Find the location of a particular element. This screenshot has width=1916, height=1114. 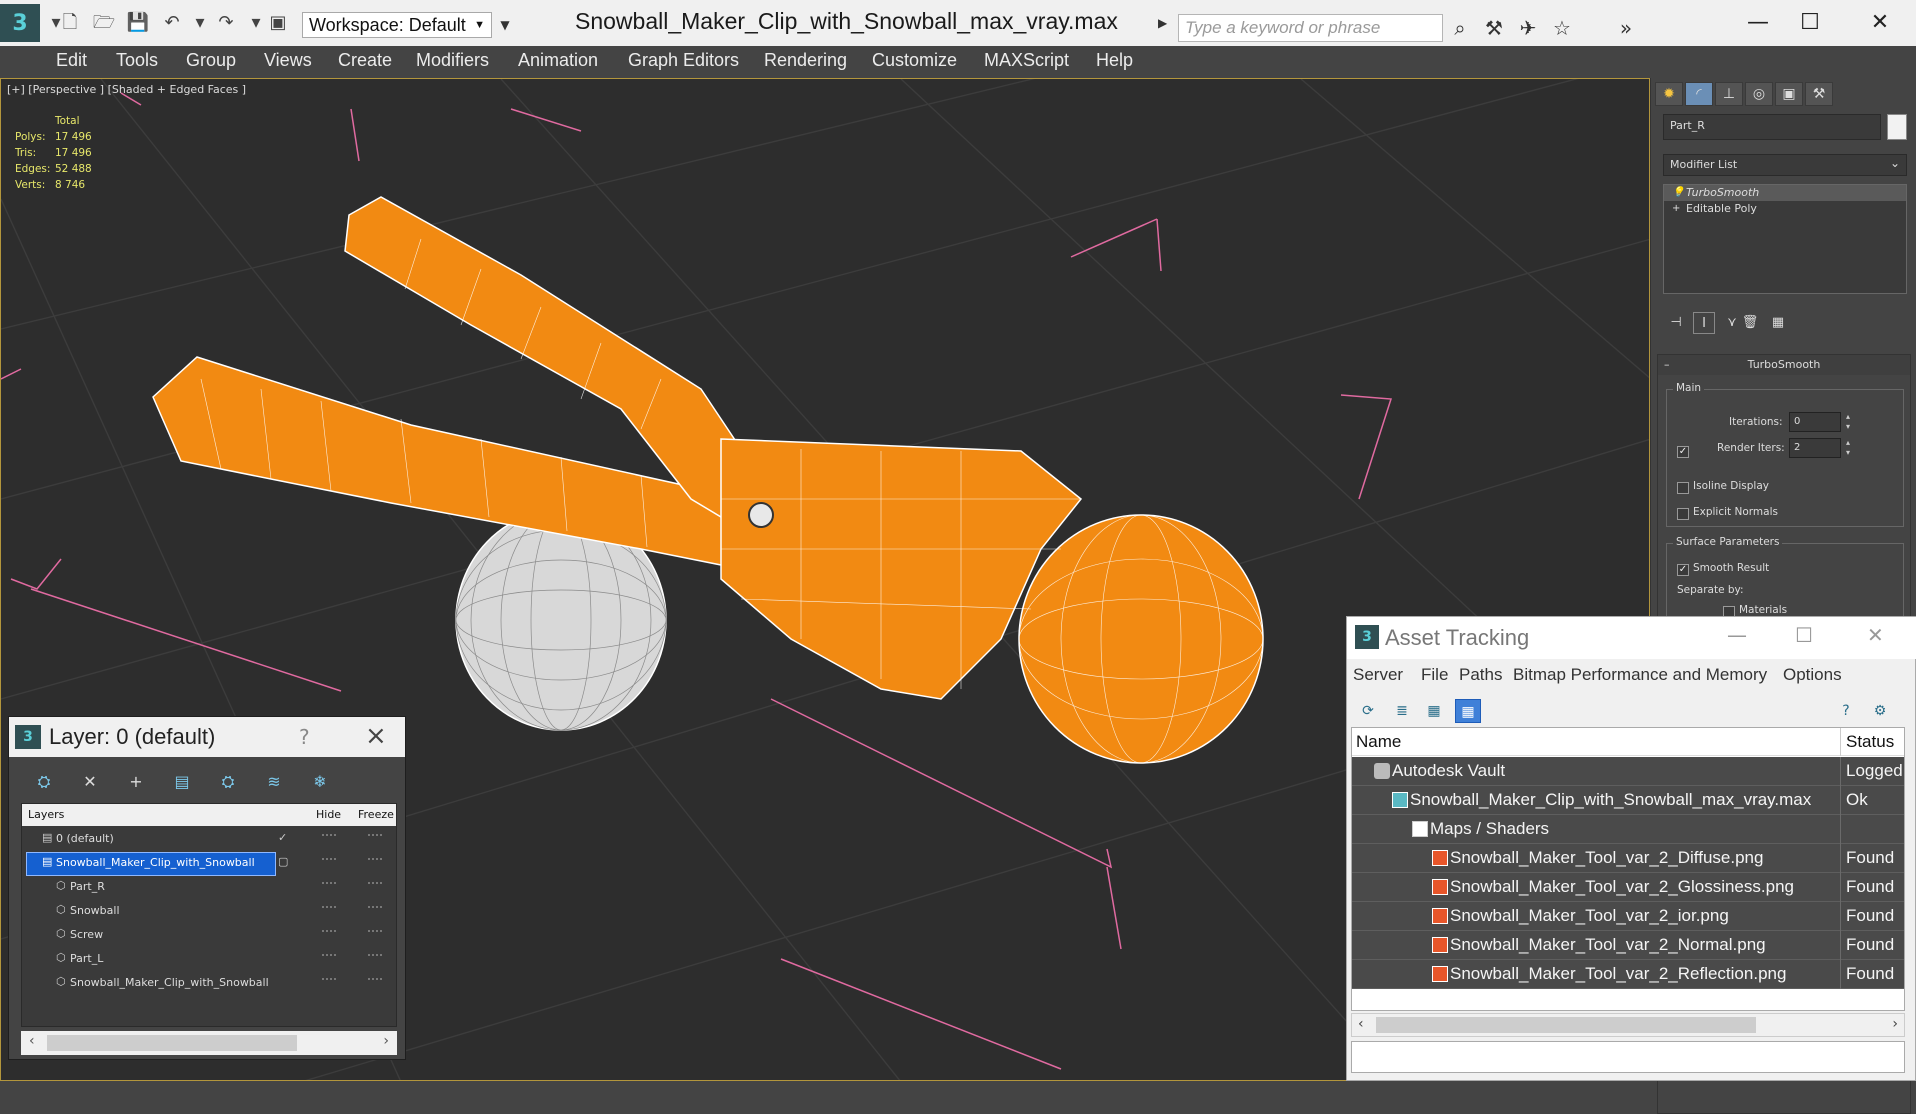

search-expand-icon: ▶ is located at coordinates (1165, 27).